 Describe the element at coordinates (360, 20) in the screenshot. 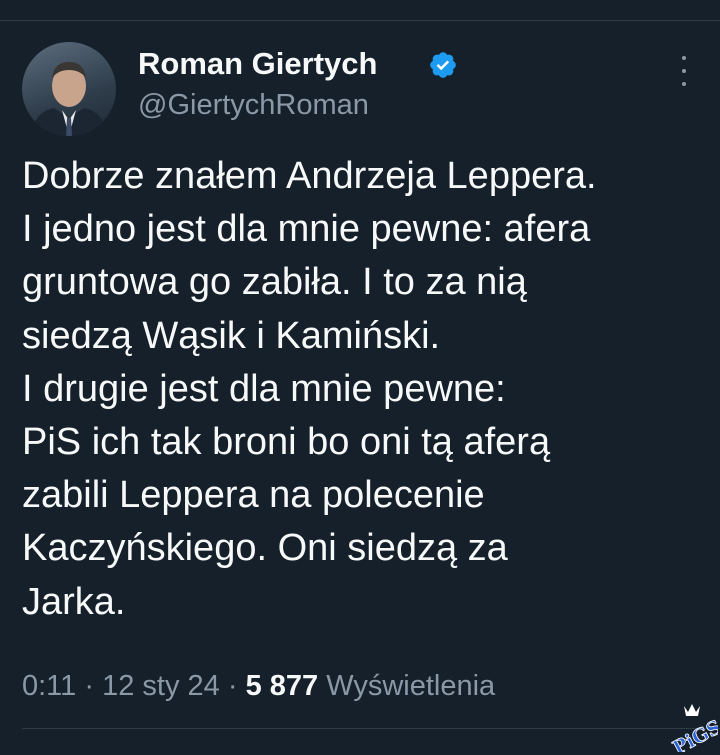

I see `top-divider` at that location.